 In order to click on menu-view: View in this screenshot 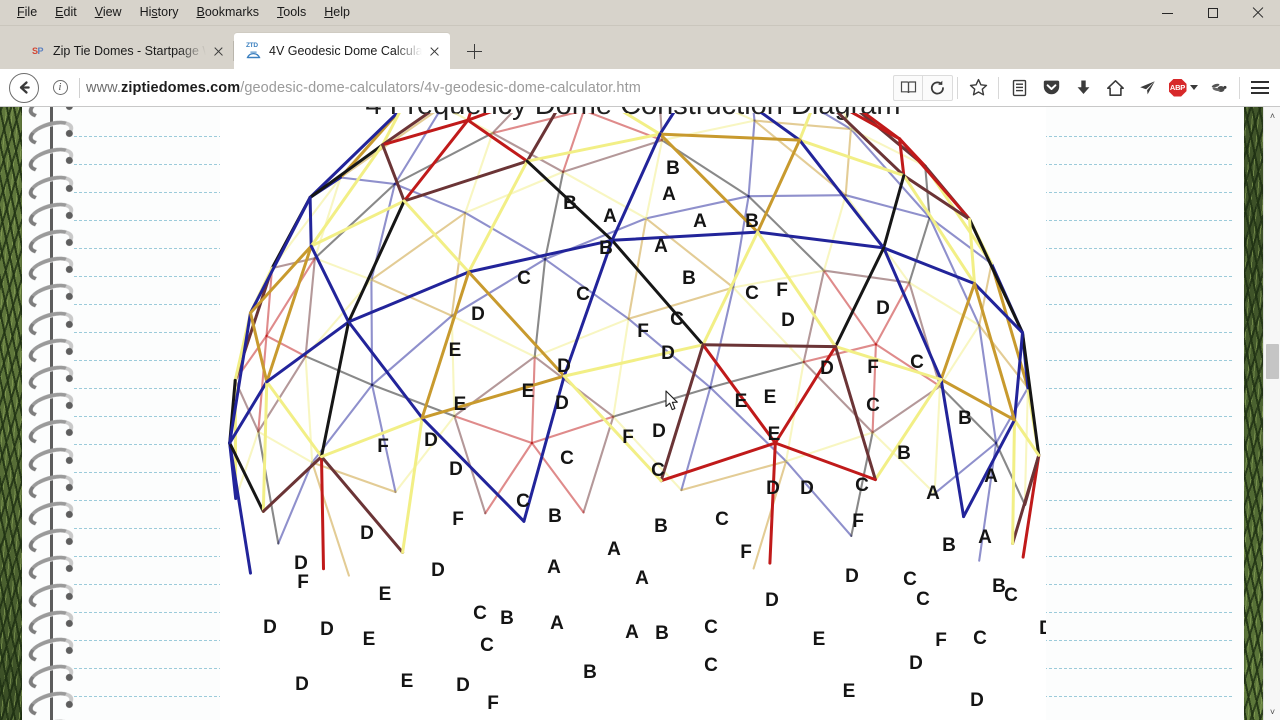, I will do `click(108, 12)`.